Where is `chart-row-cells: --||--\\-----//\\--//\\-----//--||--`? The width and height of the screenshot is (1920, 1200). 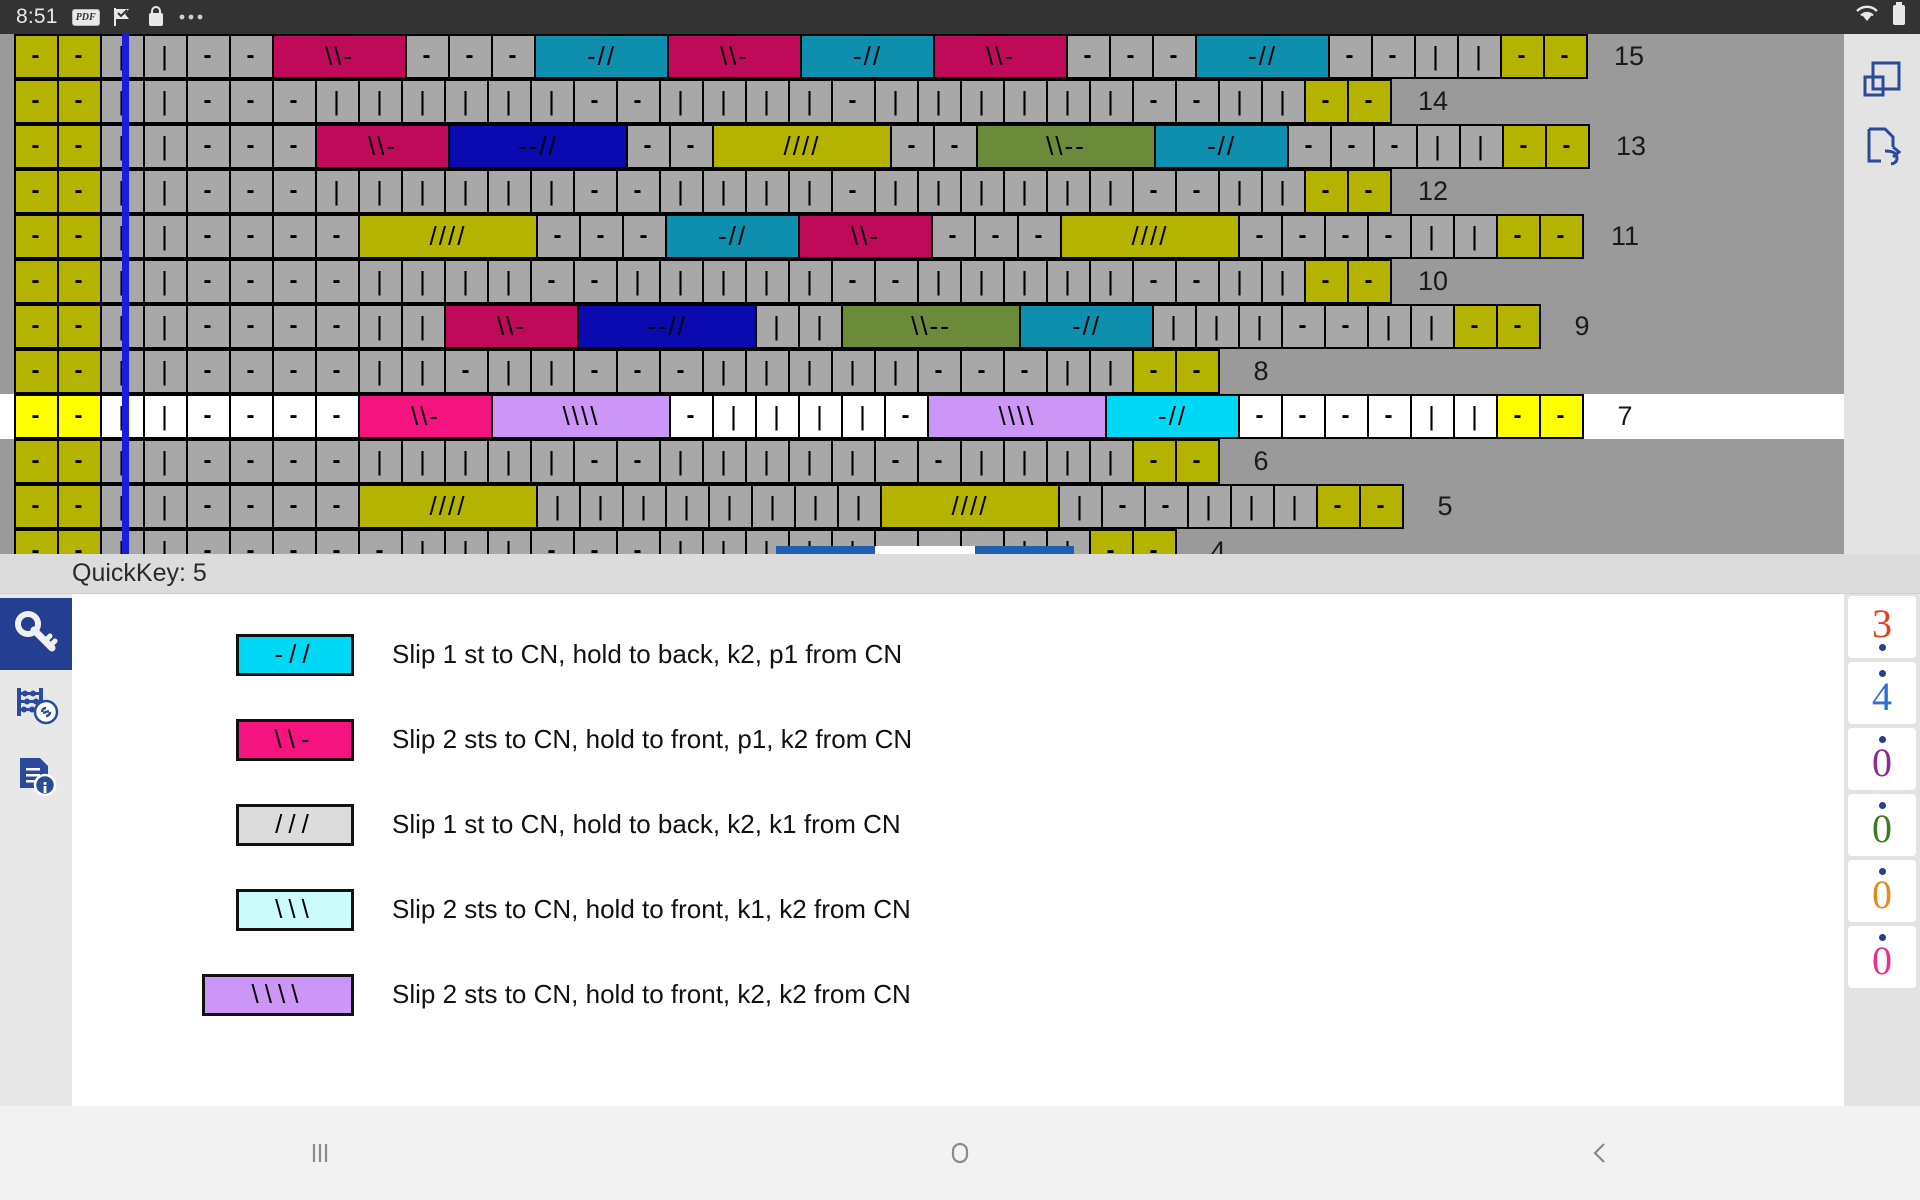 chart-row-cells: --||--\\-----//\\--//\\-----//--||-- is located at coordinates (801, 56).